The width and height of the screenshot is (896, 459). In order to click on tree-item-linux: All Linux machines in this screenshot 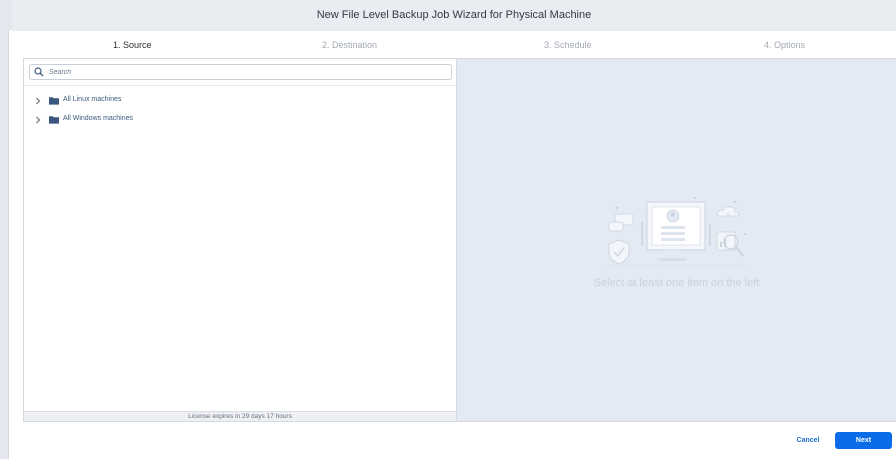, I will do `click(184, 101)`.